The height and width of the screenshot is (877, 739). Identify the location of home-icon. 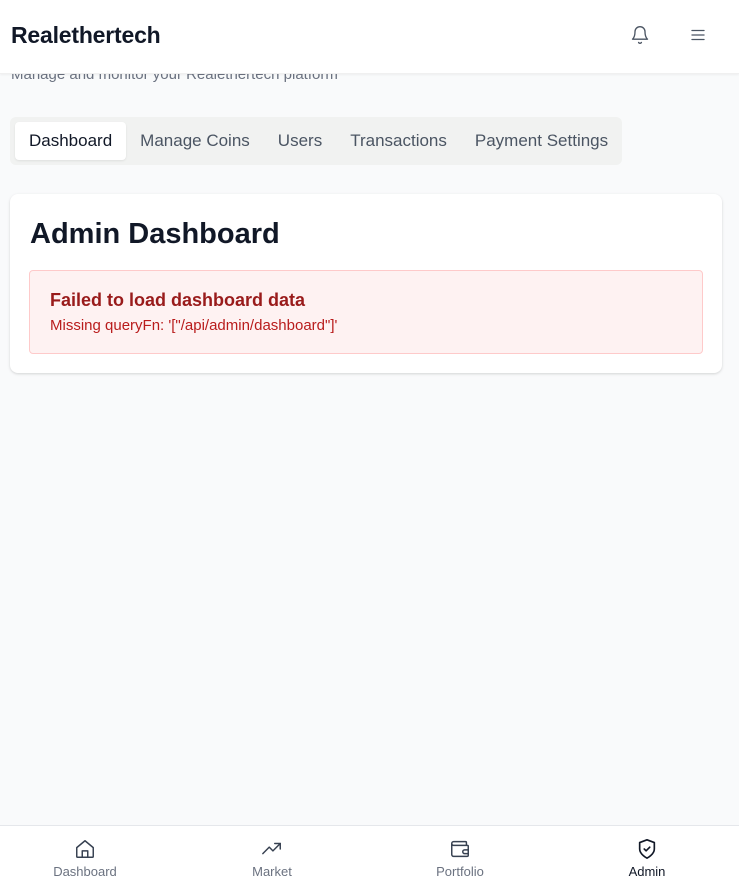
(85, 849).